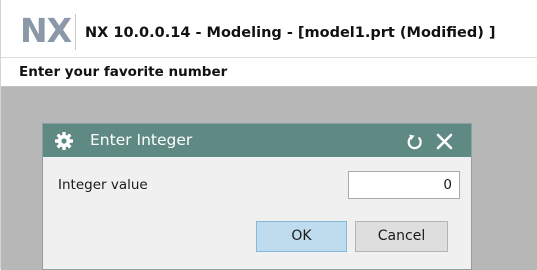  What do you see at coordinates (46, 30) in the screenshot?
I see `nx-logo: NX` at bounding box center [46, 30].